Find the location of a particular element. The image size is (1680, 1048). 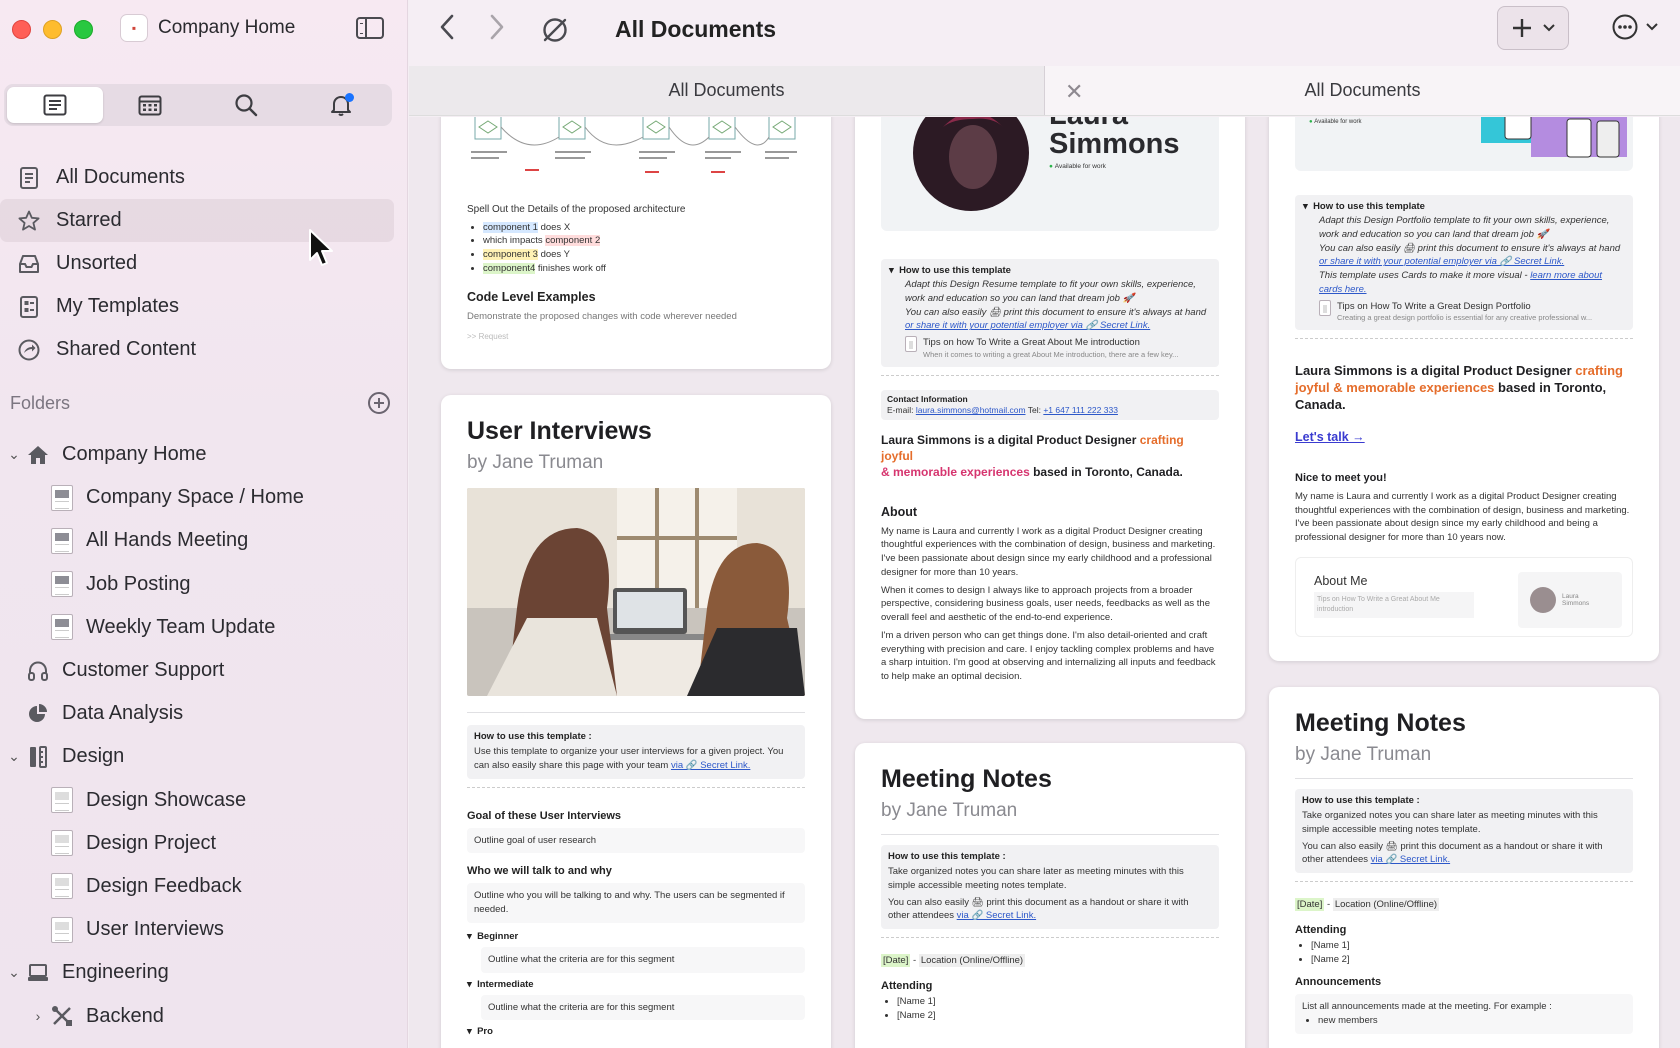

doc-design-feedback: Design Feedback is located at coordinates (200, 886).